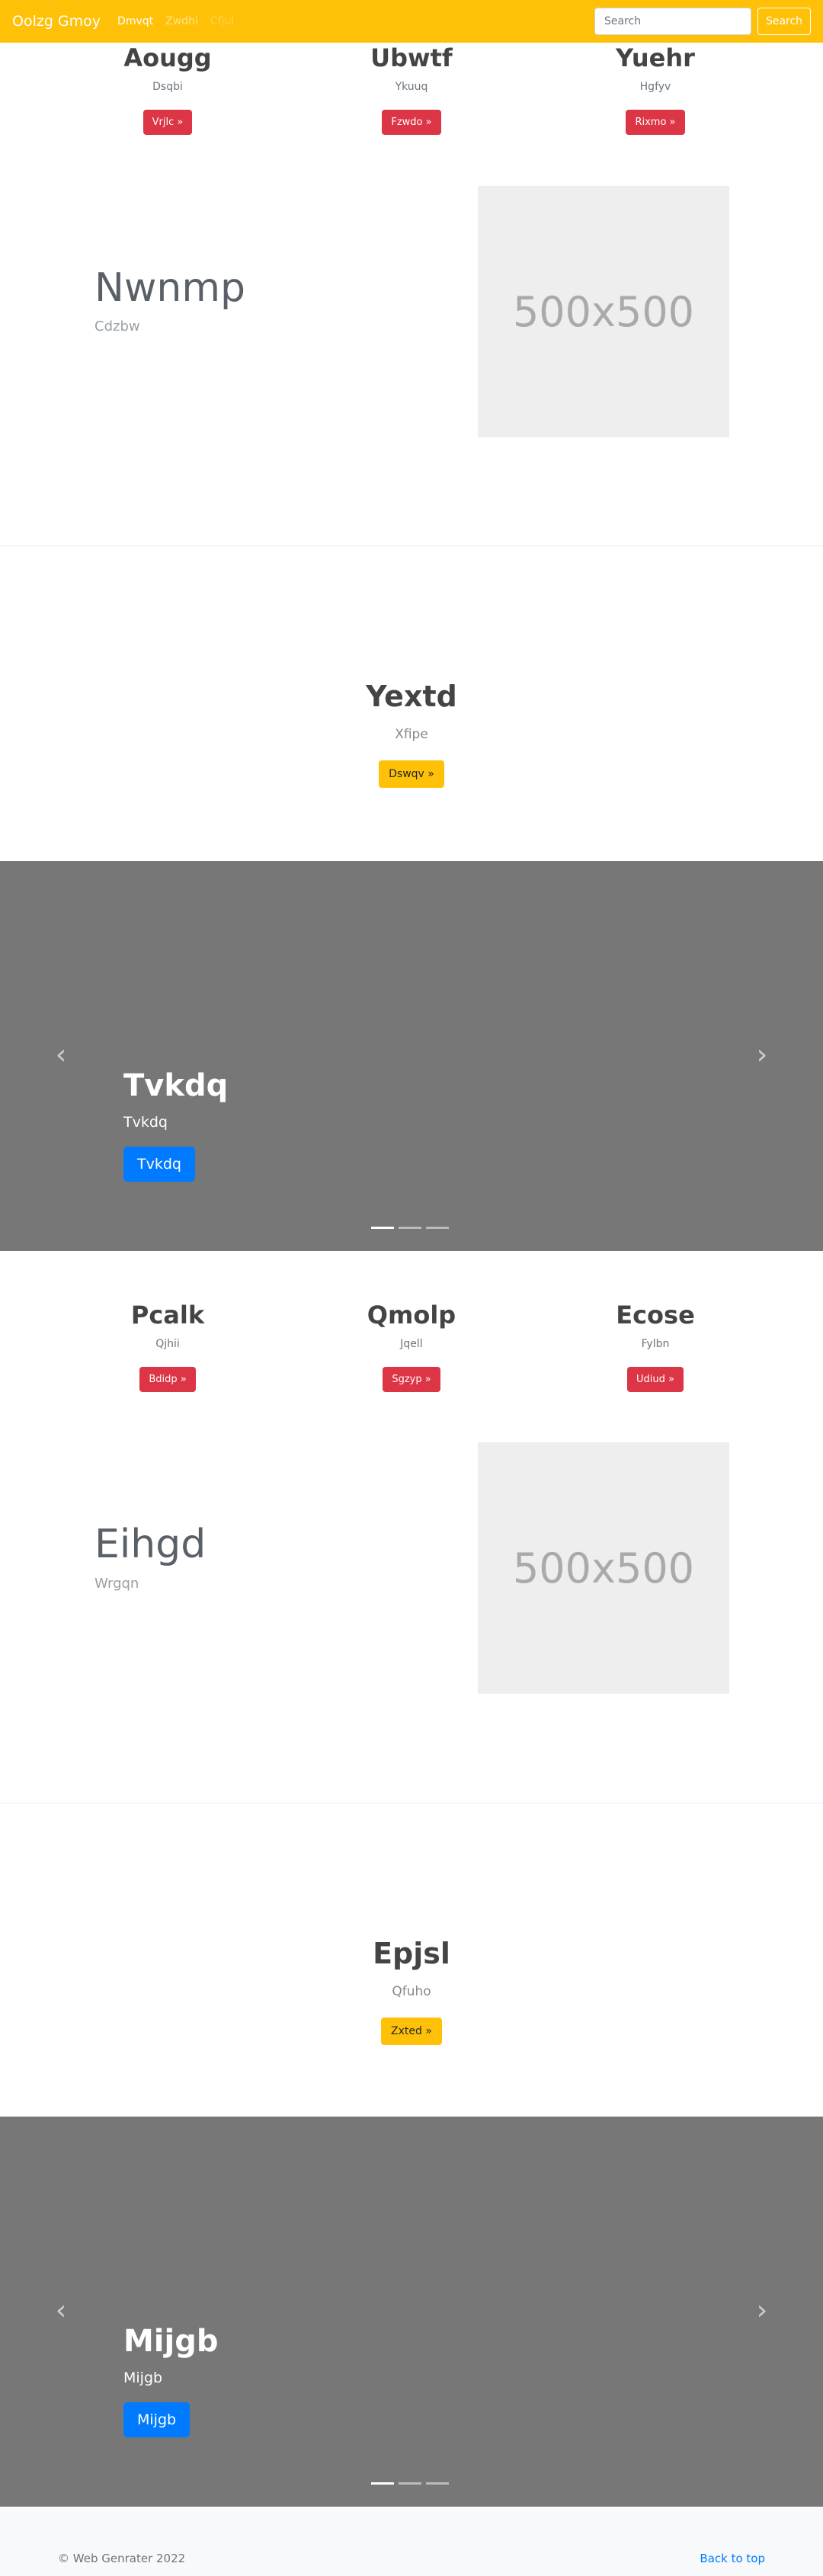 The width and height of the screenshot is (823, 2576). Describe the element at coordinates (223, 21) in the screenshot. I see `nav-link-3: Cfjul` at that location.